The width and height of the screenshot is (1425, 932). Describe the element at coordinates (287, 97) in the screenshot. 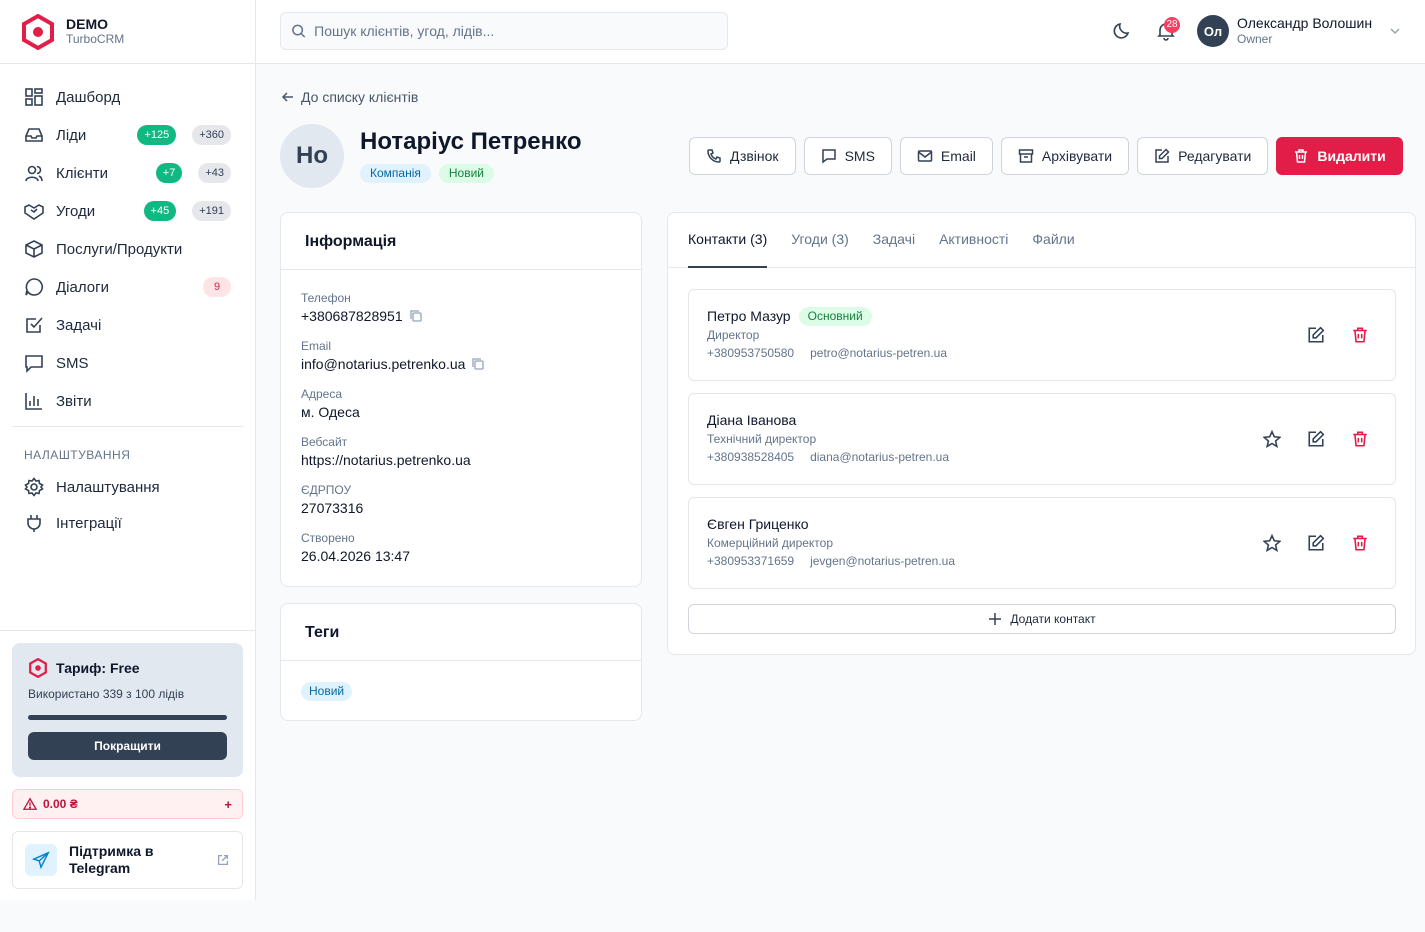

I see `arrow-left-icon` at that location.